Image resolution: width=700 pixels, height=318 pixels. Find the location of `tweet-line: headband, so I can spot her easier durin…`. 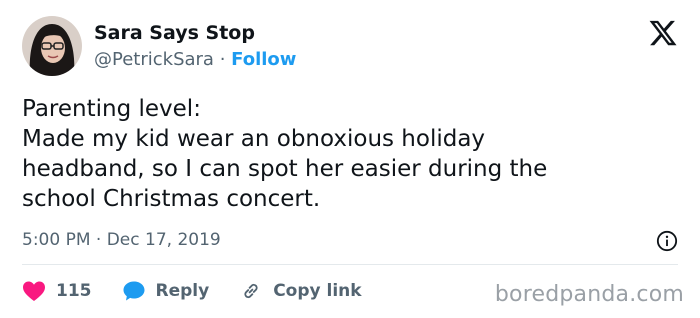

tweet-line: headband, so I can spot her easier durin… is located at coordinates (285, 169).